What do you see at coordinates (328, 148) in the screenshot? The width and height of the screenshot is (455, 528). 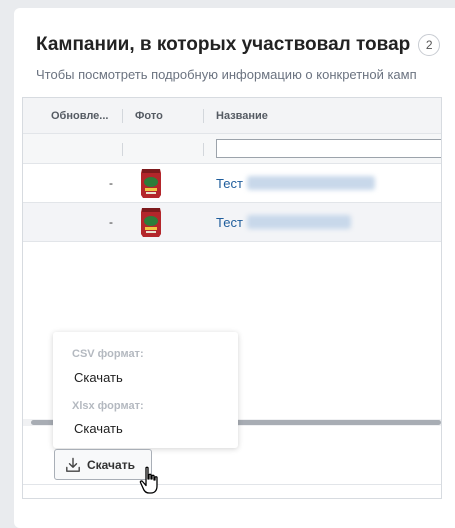 I see `name-filter-input` at bounding box center [328, 148].